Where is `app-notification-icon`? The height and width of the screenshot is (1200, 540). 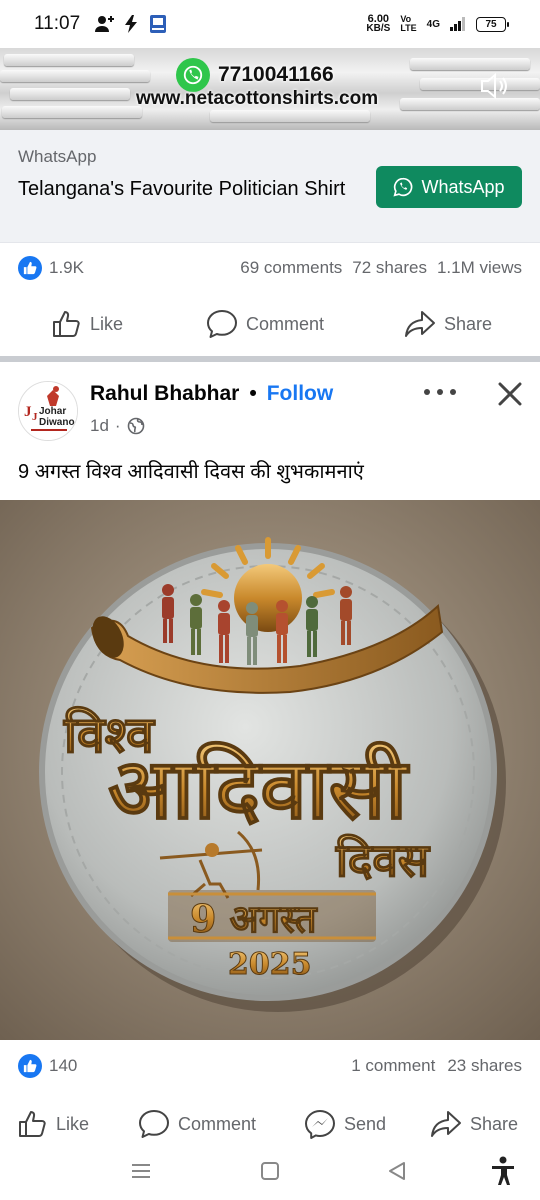 app-notification-icon is located at coordinates (158, 24).